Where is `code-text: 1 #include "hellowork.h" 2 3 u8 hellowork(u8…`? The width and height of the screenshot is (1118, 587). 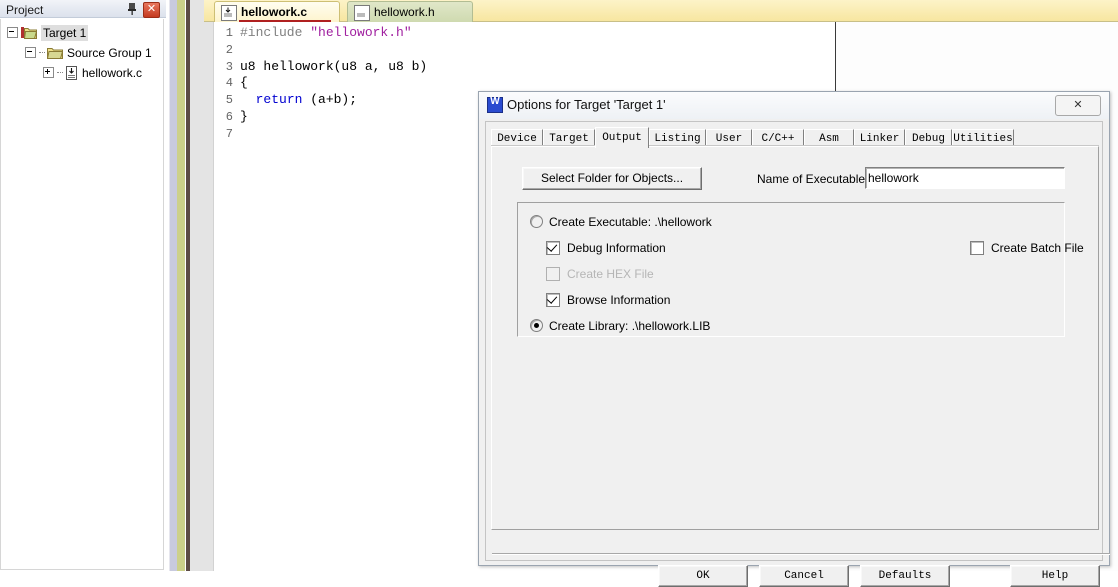 code-text: 1 #include "hellowork.h" 2 3 u8 hellowork(u8… is located at coordinates (321, 84).